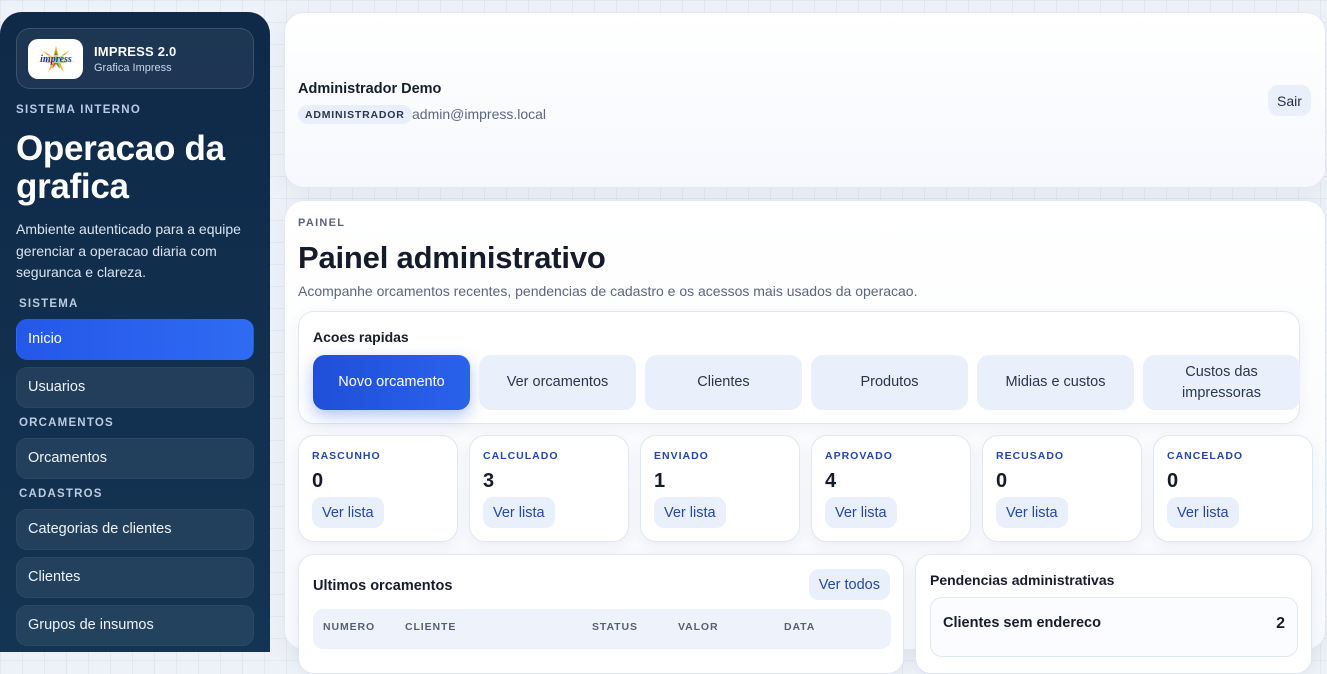  I want to click on nav-group-orcamentos: ORCAMENTOS, so click(66, 422).